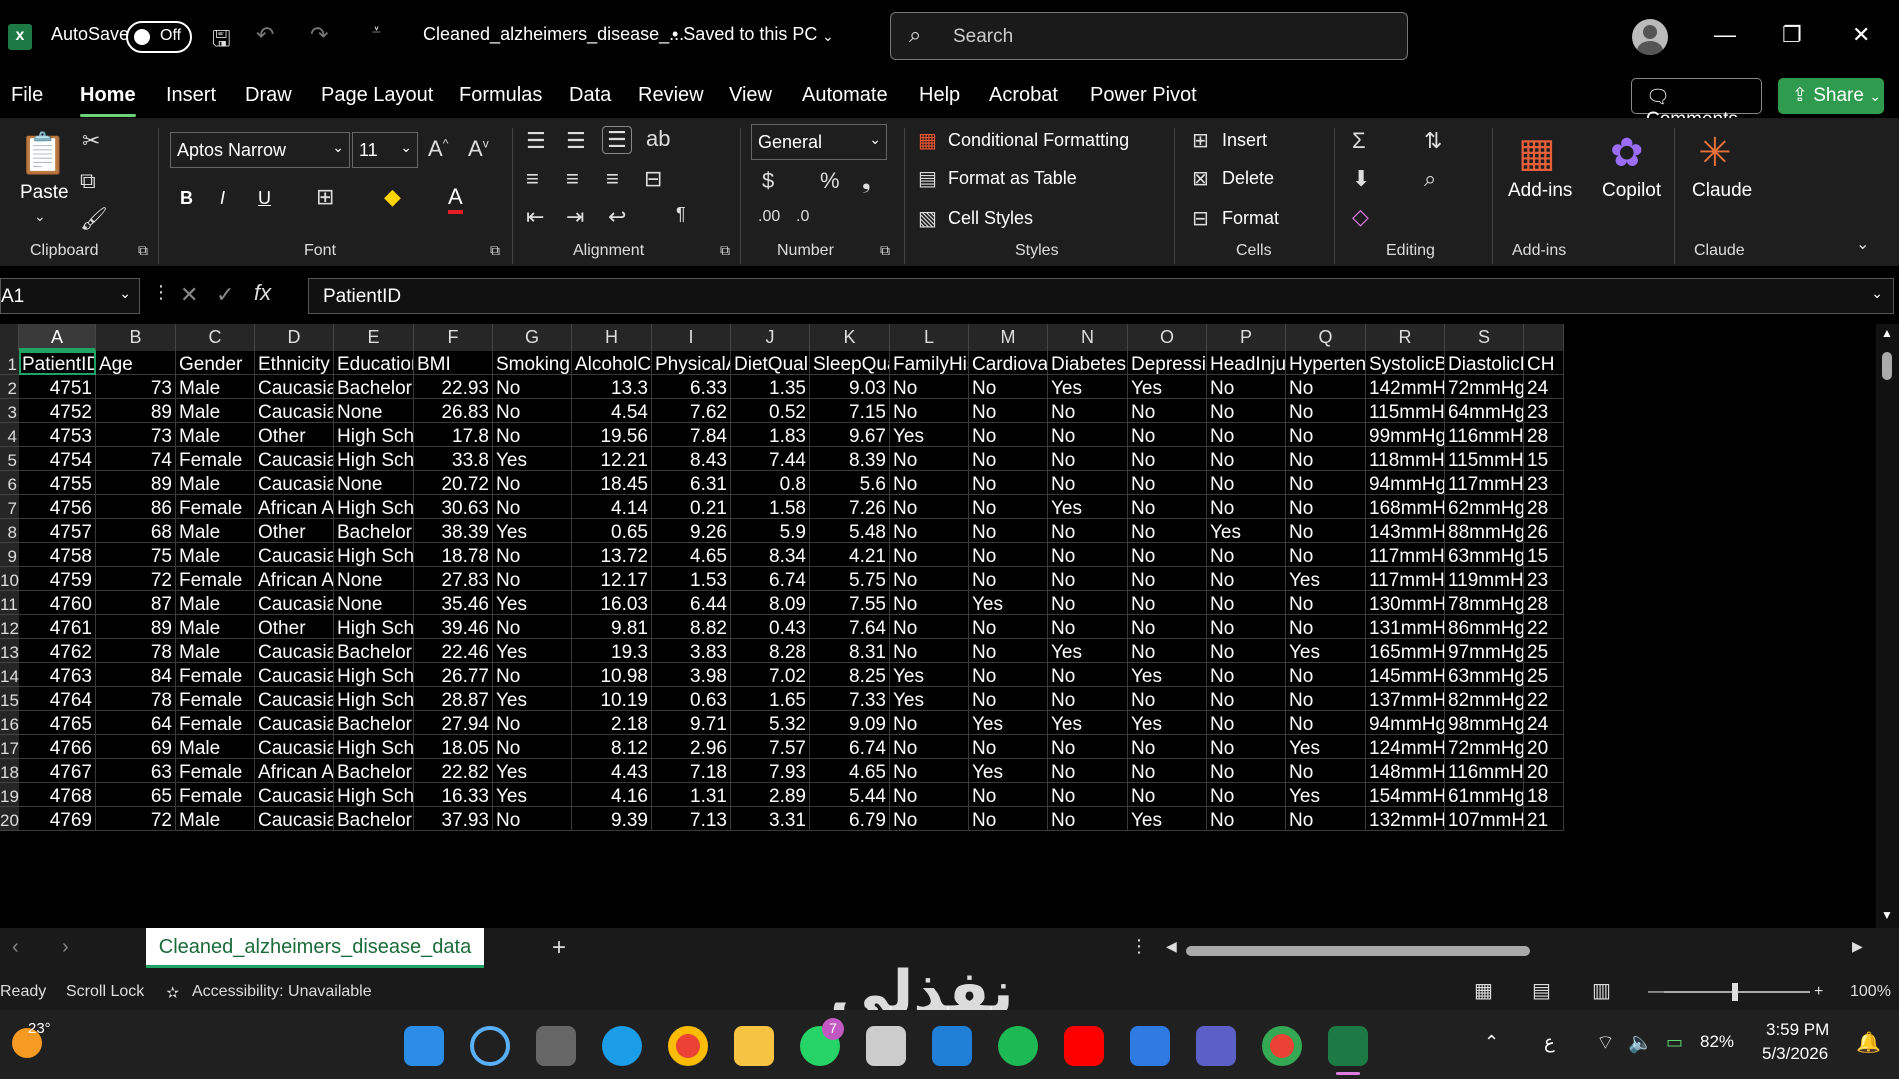 Image resolution: width=1899 pixels, height=1079 pixels. I want to click on language-indicator: ع, so click(1549, 1042).